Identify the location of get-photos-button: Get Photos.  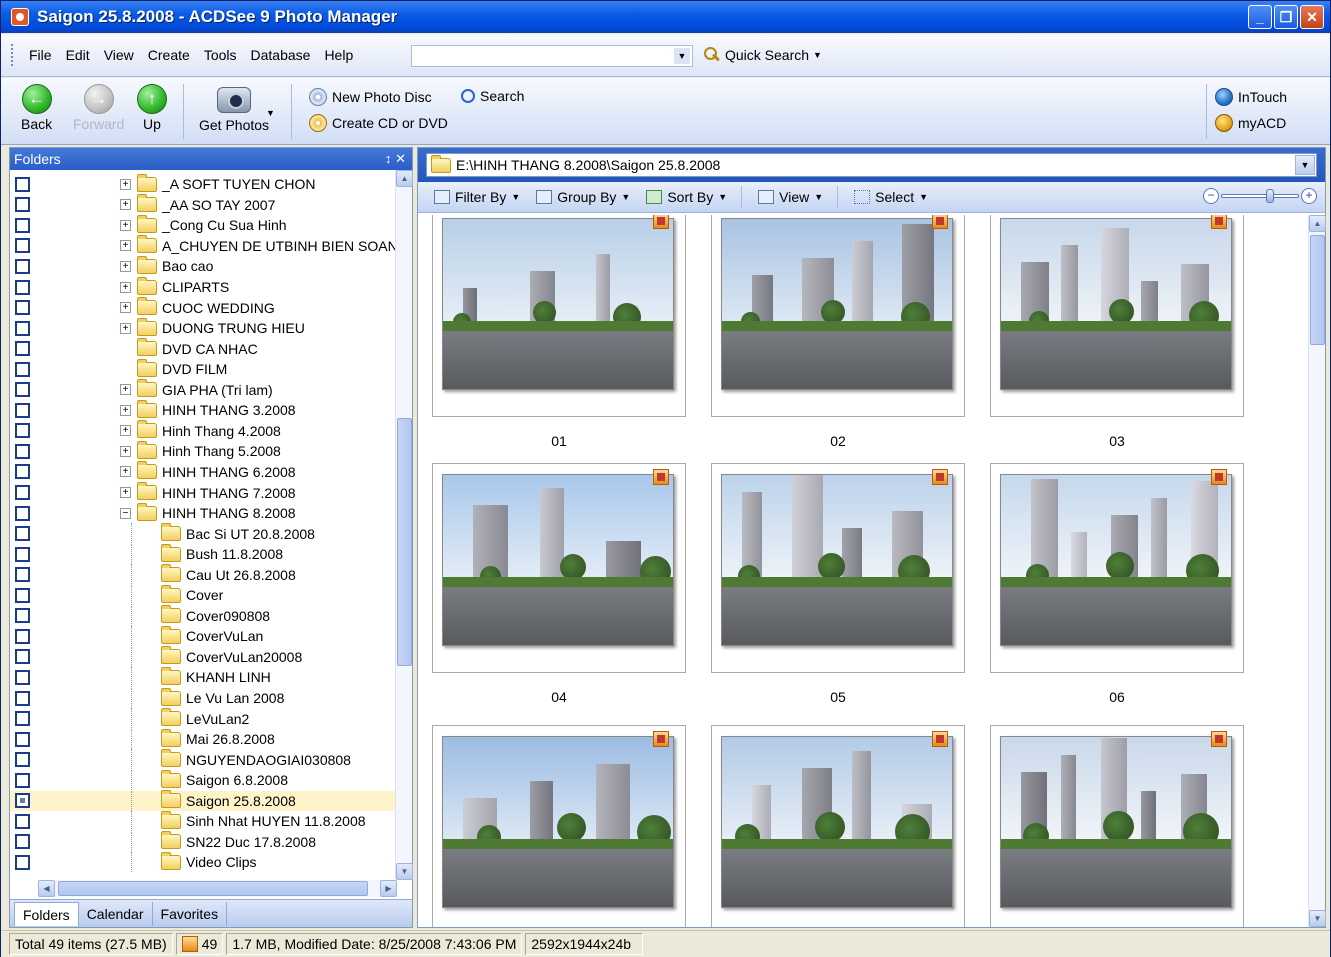
(234, 108).